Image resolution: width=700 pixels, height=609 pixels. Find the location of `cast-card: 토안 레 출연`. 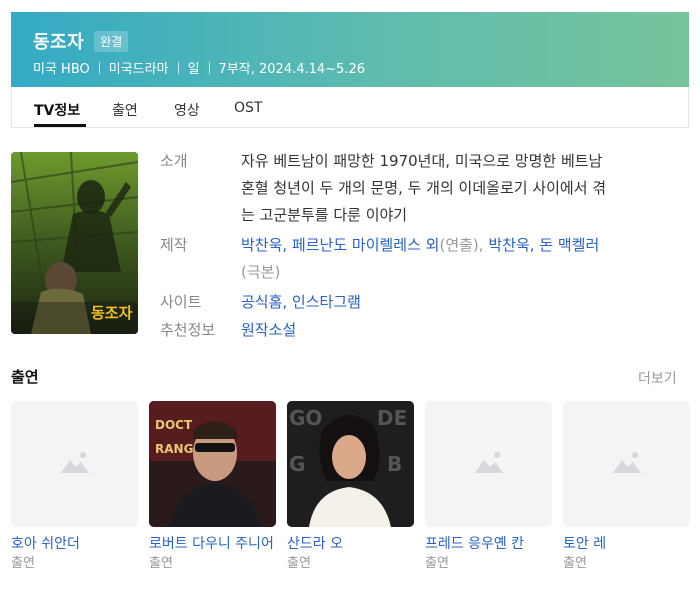

cast-card: 토안 레 출연 is located at coordinates (626, 487).